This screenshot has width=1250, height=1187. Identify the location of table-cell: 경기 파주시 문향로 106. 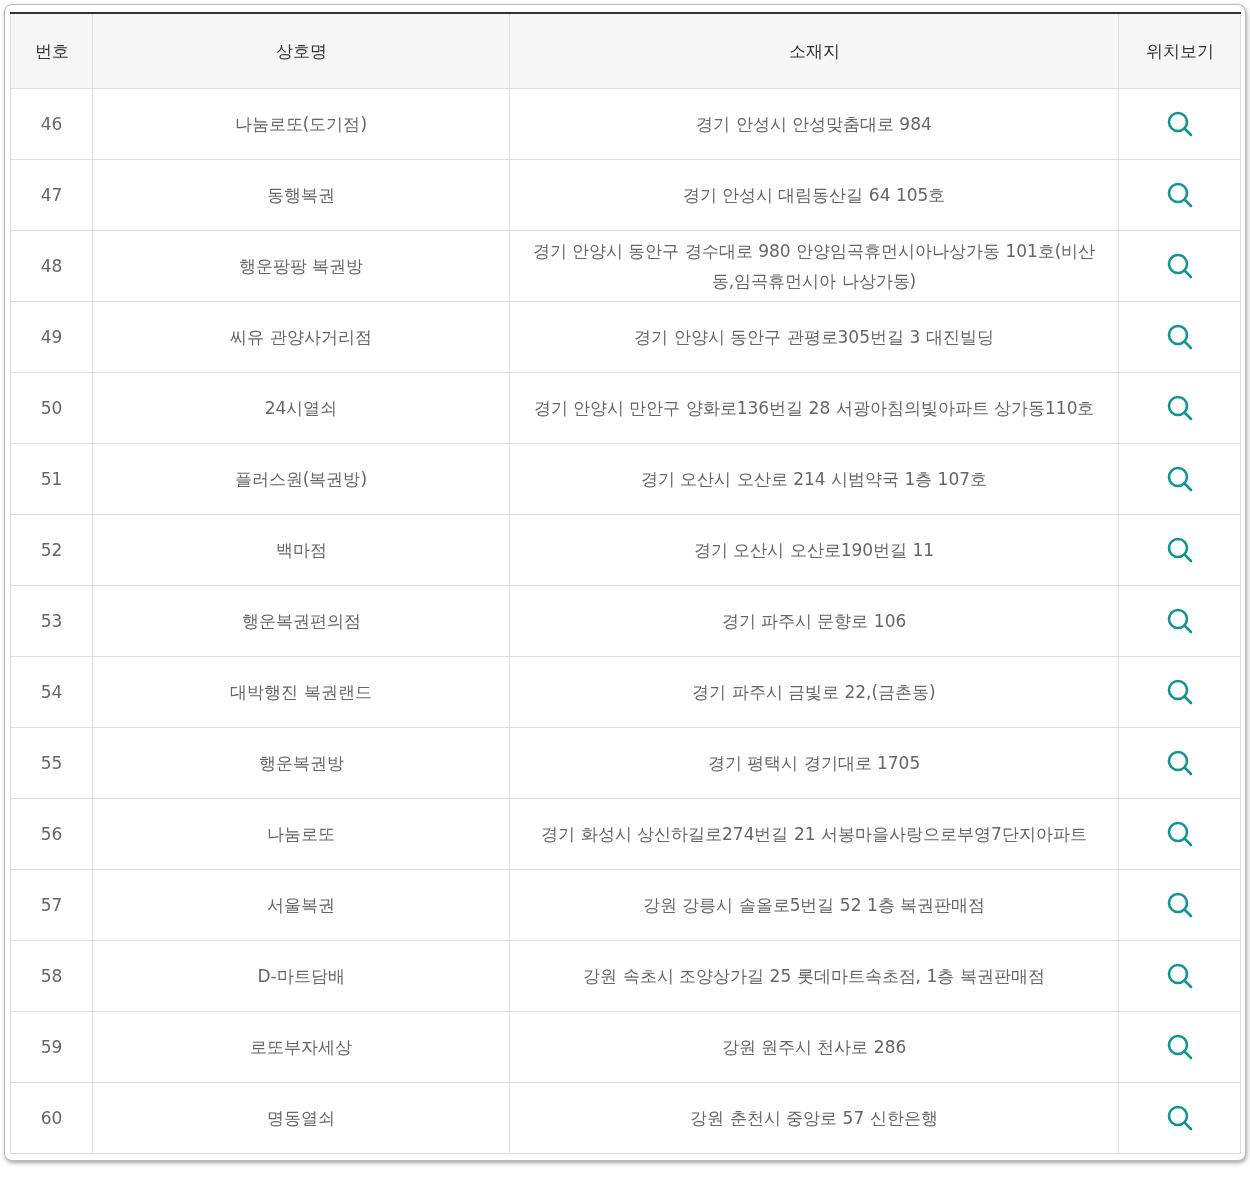
(814, 621).